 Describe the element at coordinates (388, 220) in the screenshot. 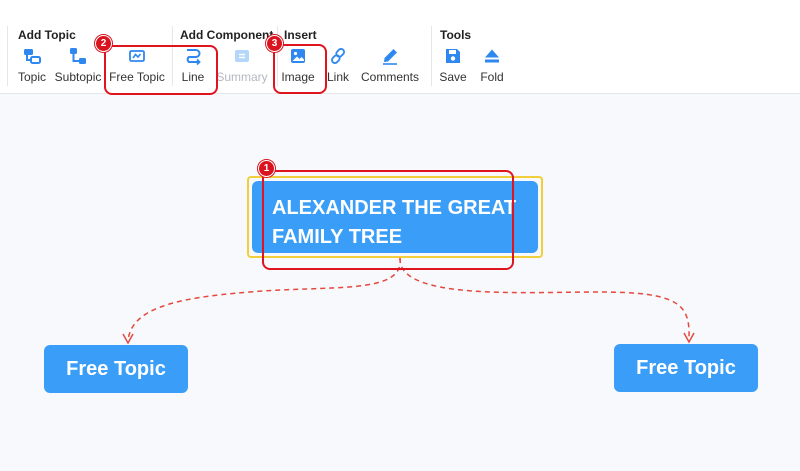

I see `callout-box-root-topic` at that location.